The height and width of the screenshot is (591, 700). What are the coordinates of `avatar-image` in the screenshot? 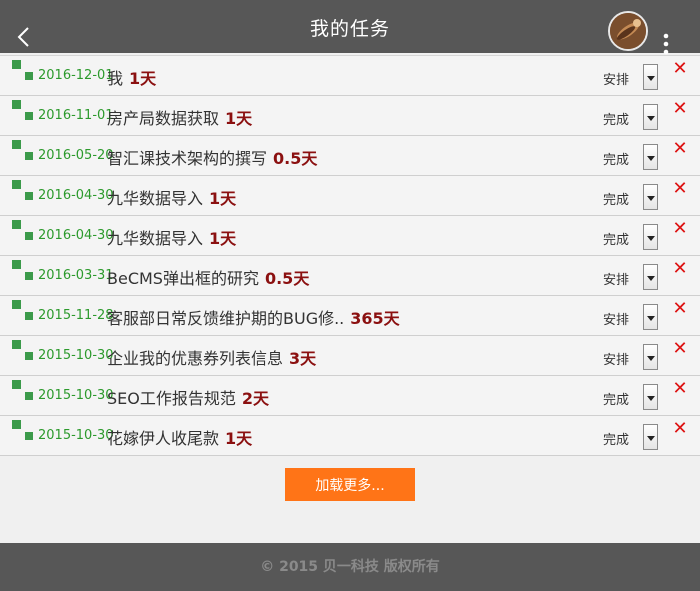 It's located at (628, 31).